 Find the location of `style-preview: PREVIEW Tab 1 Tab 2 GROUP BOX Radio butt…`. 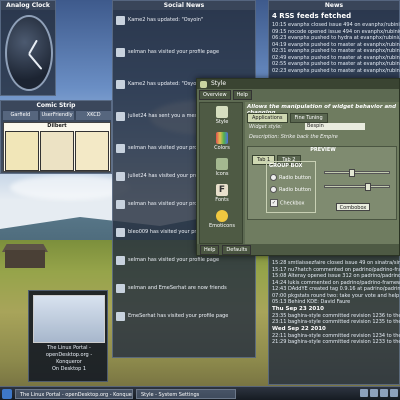

style-preview: PREVIEW Tab 1 Tab 2 GROUP BOX Radio butt… is located at coordinates (322, 183).